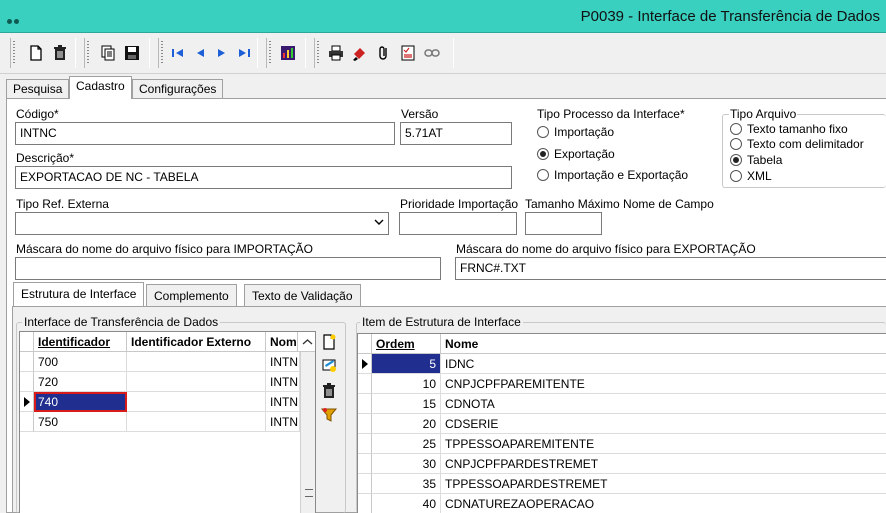 This screenshot has height=513, width=886. What do you see at coordinates (663, 424) in the screenshot?
I see `nome-cell: CDSERIE` at bounding box center [663, 424].